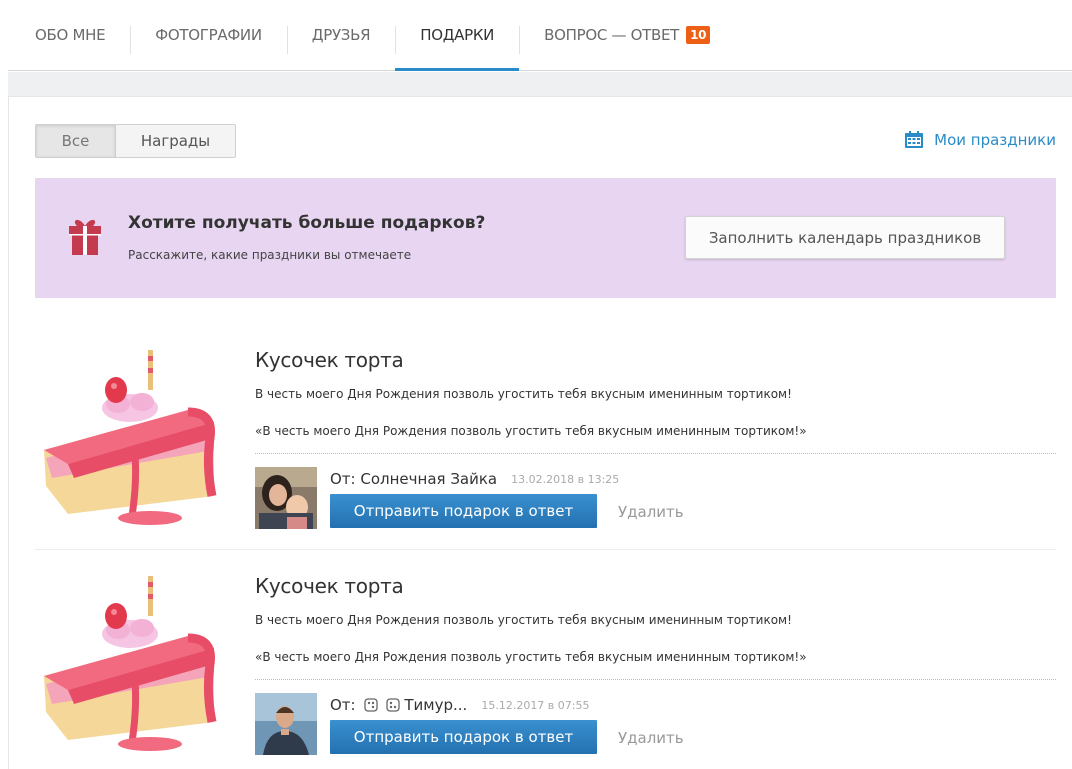  What do you see at coordinates (565, 479) in the screenshot?
I see `gift-date: 13.02.2018 в 13:25` at bounding box center [565, 479].